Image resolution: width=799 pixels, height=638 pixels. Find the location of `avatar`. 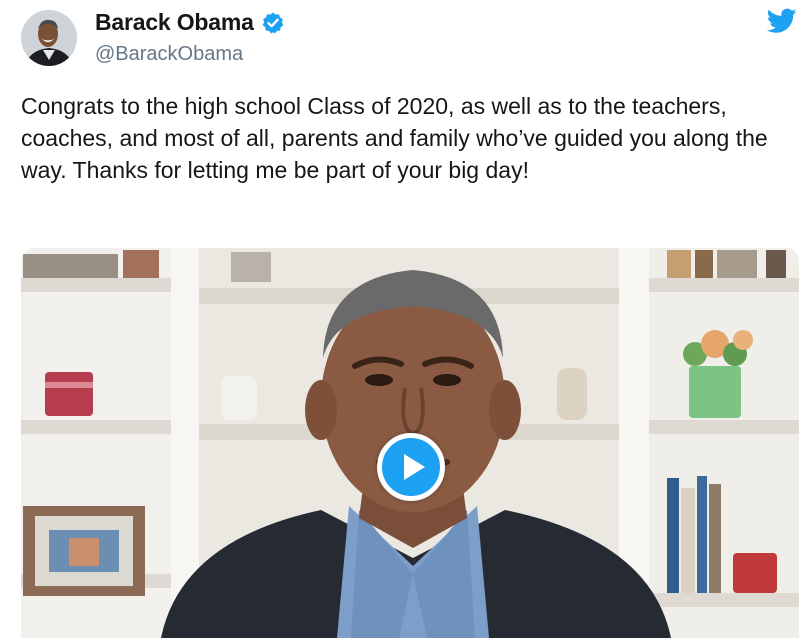

avatar is located at coordinates (49, 38).